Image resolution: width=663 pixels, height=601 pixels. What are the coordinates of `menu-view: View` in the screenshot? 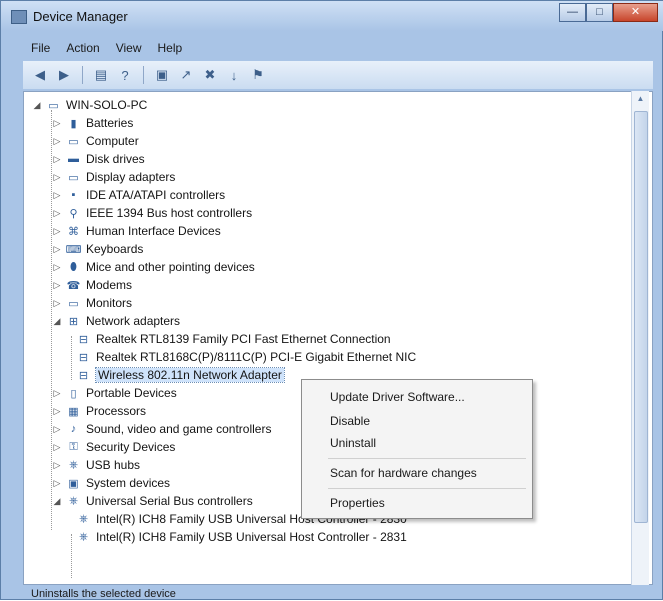 It's located at (129, 49).